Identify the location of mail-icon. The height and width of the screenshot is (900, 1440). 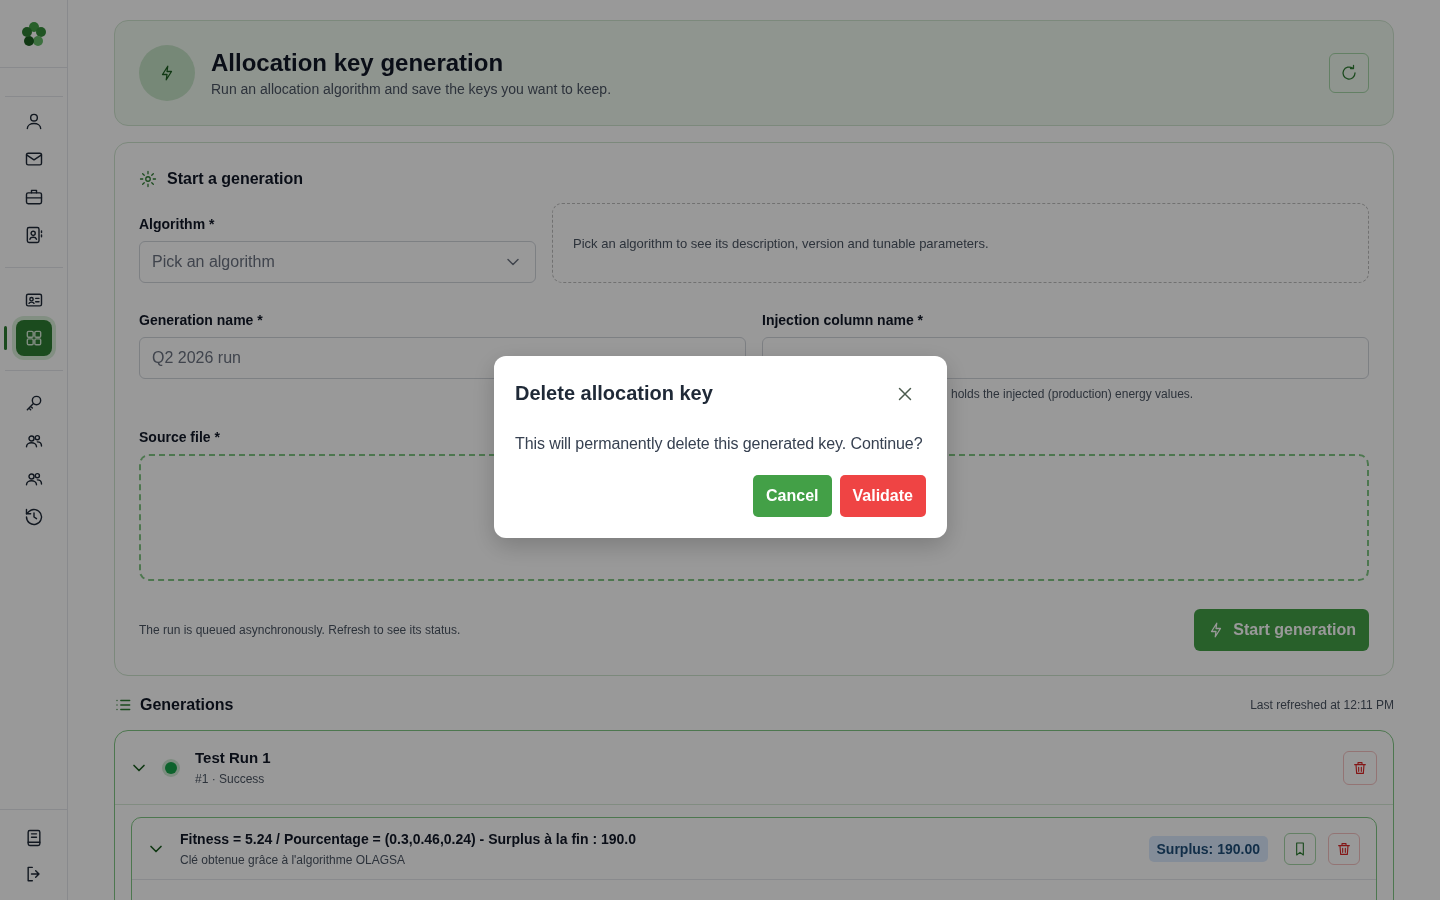
(33, 159).